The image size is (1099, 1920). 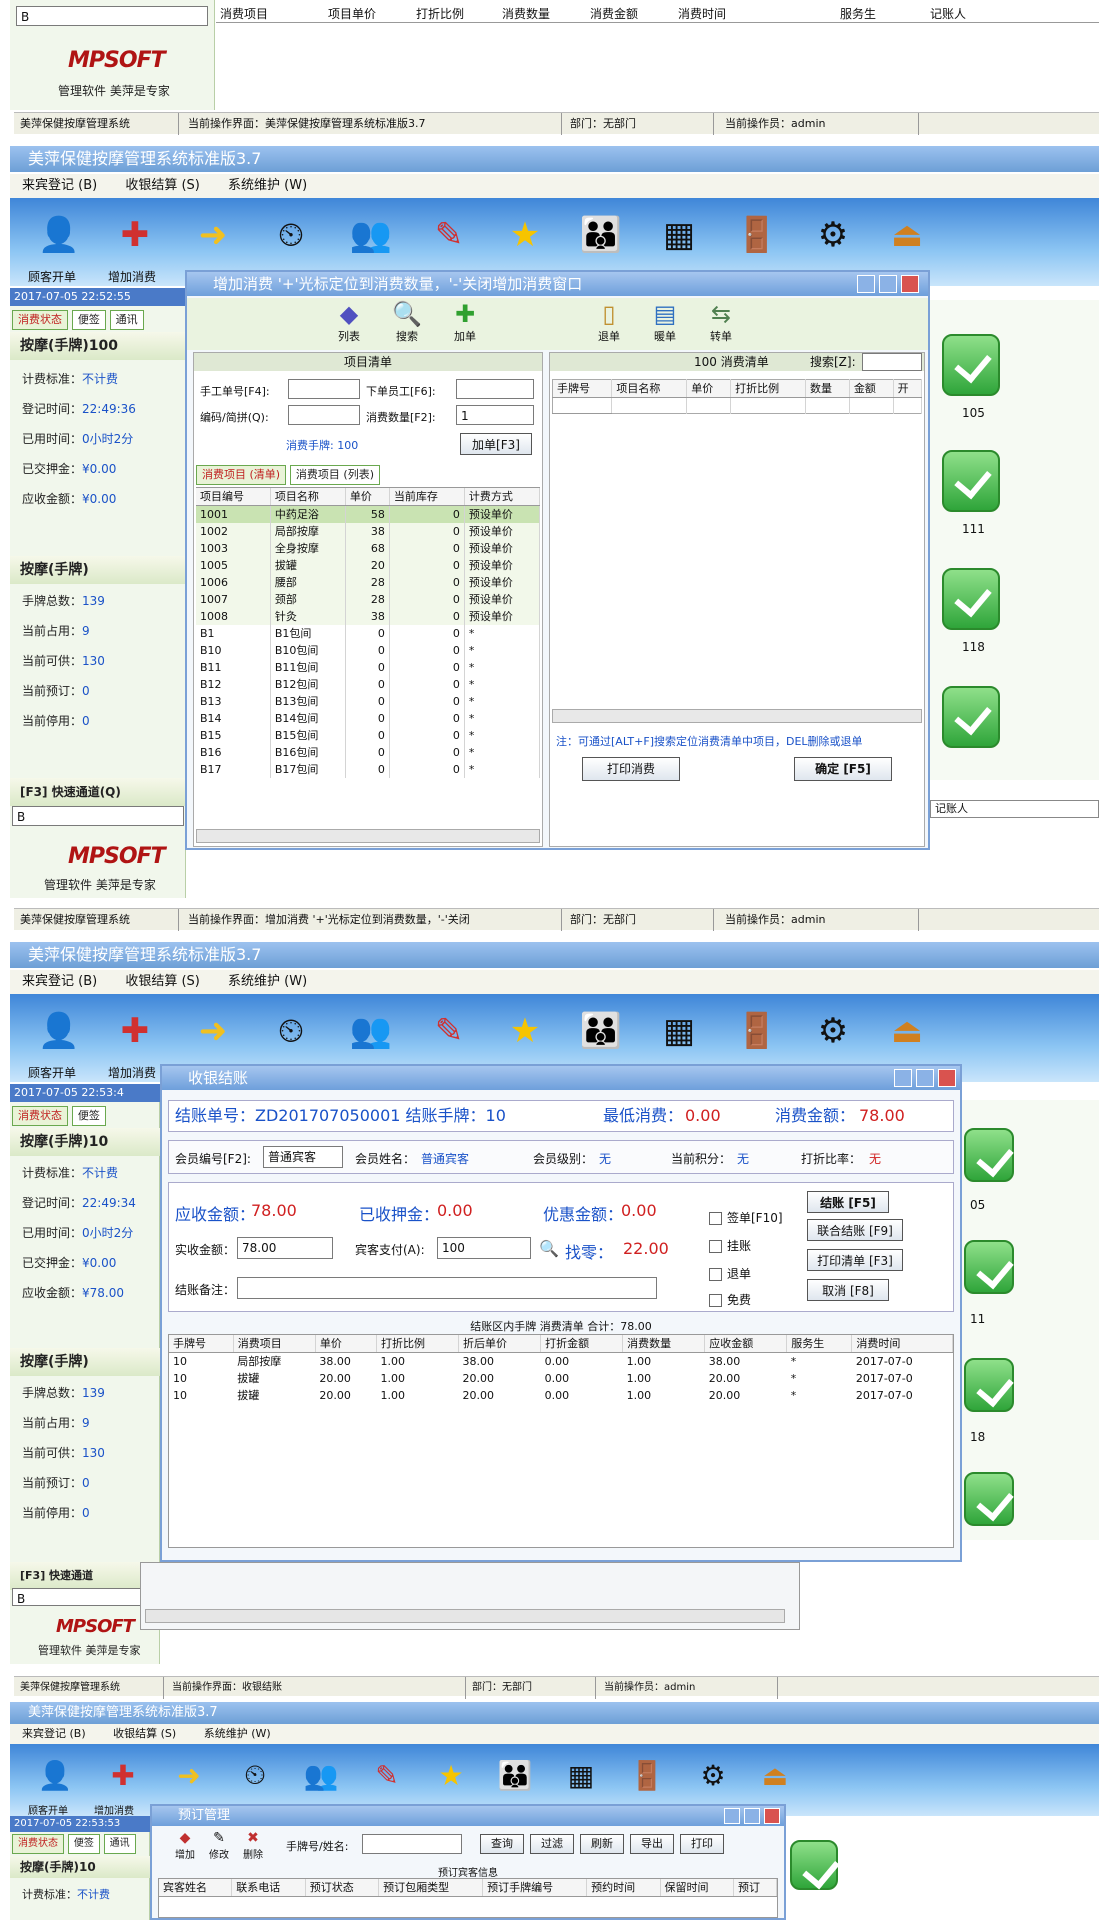 I want to click on top-quick-input: B, so click(x=112, y=16).